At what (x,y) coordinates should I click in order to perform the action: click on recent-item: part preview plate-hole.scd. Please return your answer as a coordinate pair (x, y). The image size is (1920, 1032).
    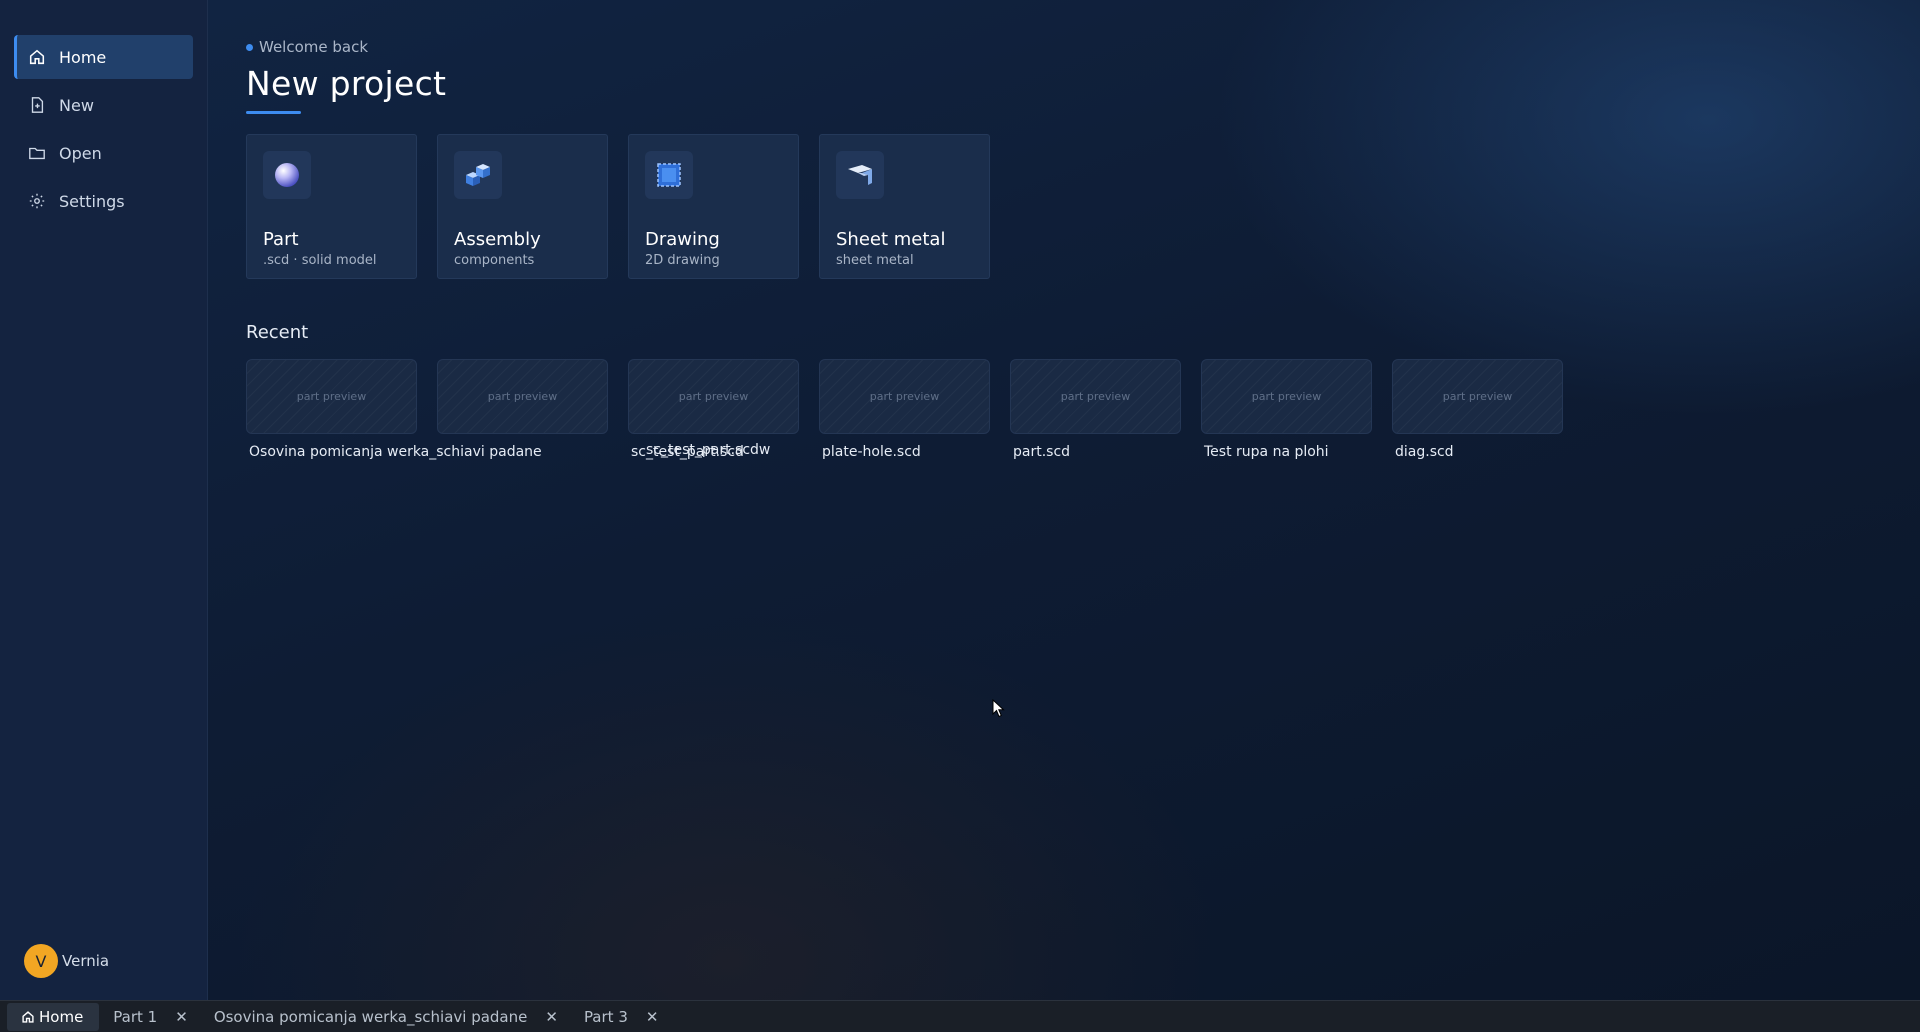
    Looking at the image, I should click on (904, 409).